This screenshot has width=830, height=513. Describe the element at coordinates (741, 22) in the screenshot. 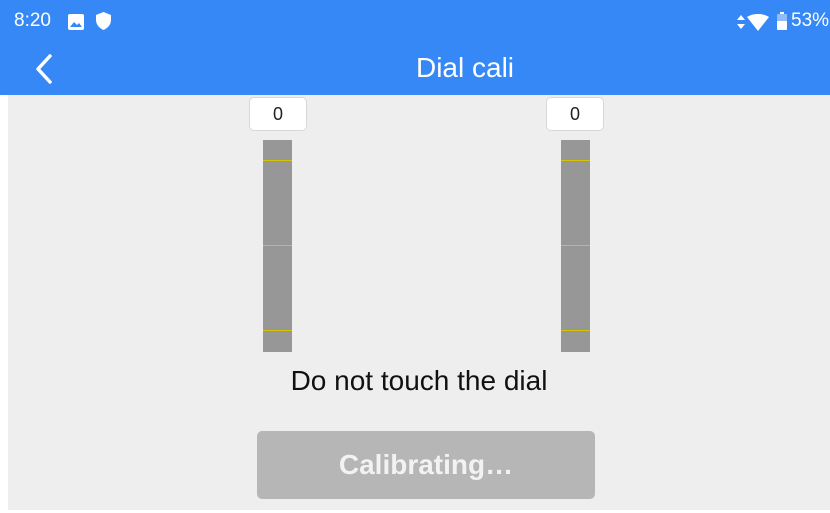

I see `network-icon` at that location.